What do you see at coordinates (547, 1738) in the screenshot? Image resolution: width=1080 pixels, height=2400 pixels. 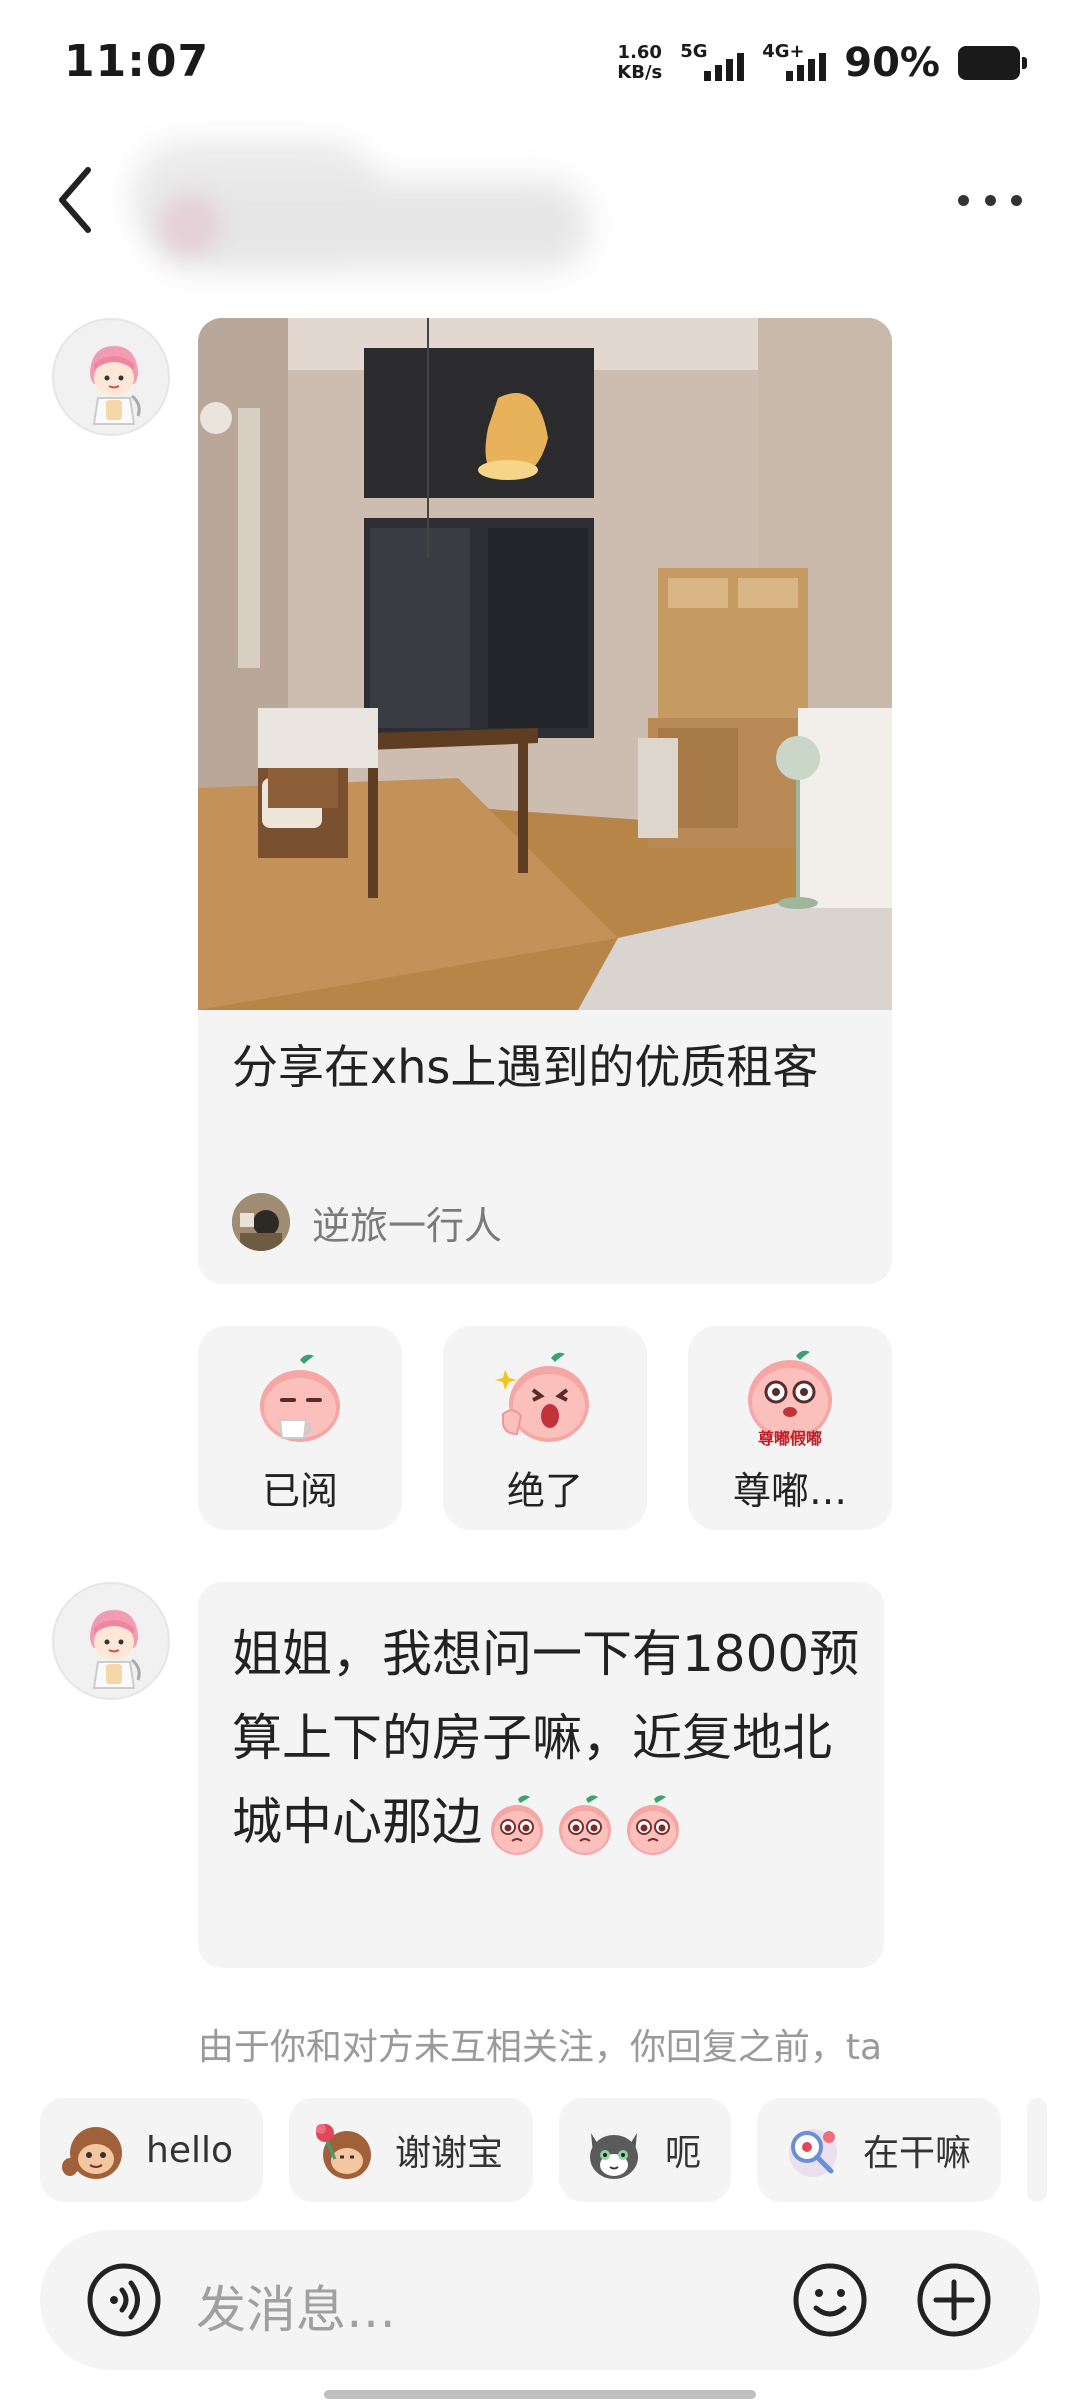 I see `message-text-block: 姐姐，我想问一下有1800预算上下的房子嘛，近复地北城中心那边` at bounding box center [547, 1738].